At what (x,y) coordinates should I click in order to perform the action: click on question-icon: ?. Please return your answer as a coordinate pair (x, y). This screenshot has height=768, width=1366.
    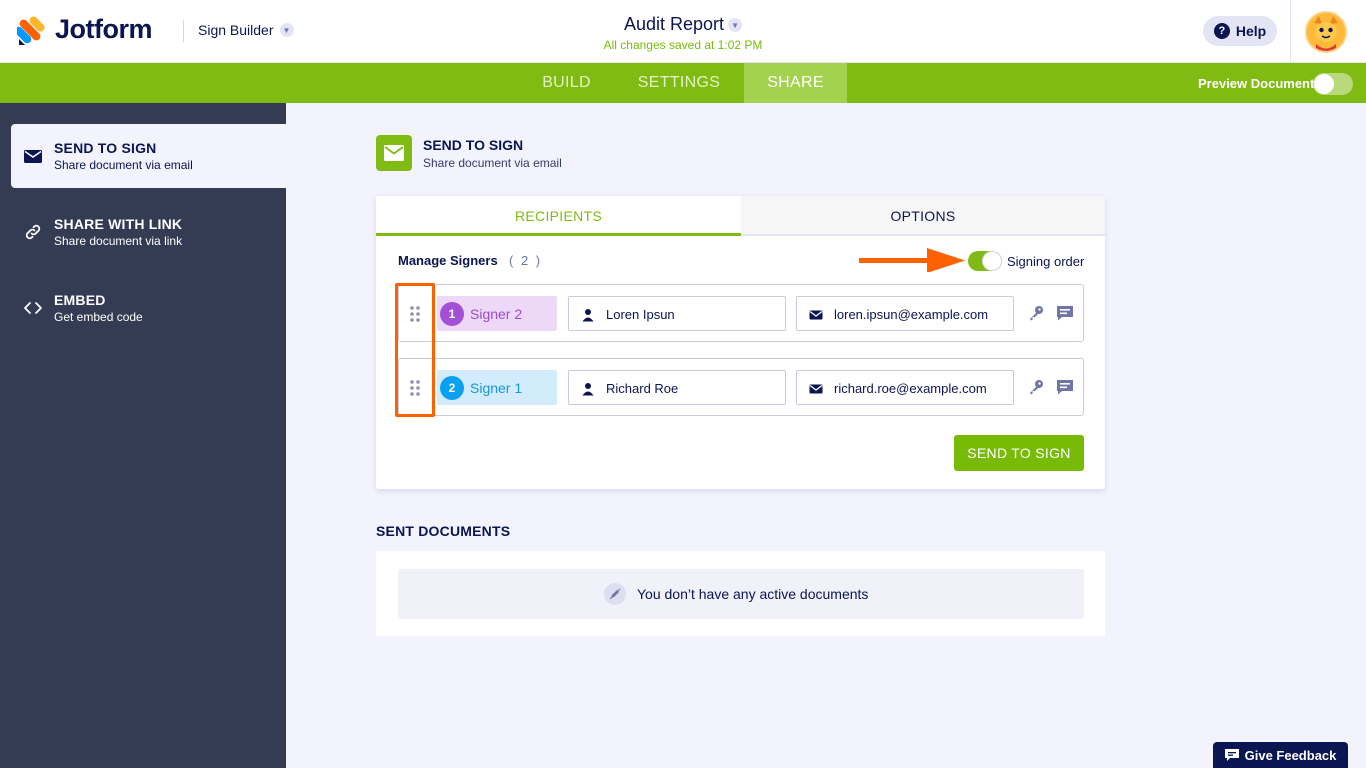
    Looking at the image, I should click on (1221, 31).